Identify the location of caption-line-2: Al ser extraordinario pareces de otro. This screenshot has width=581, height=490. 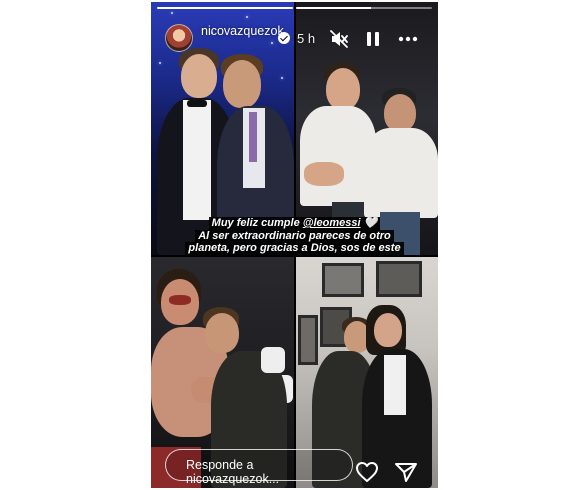
(294, 235).